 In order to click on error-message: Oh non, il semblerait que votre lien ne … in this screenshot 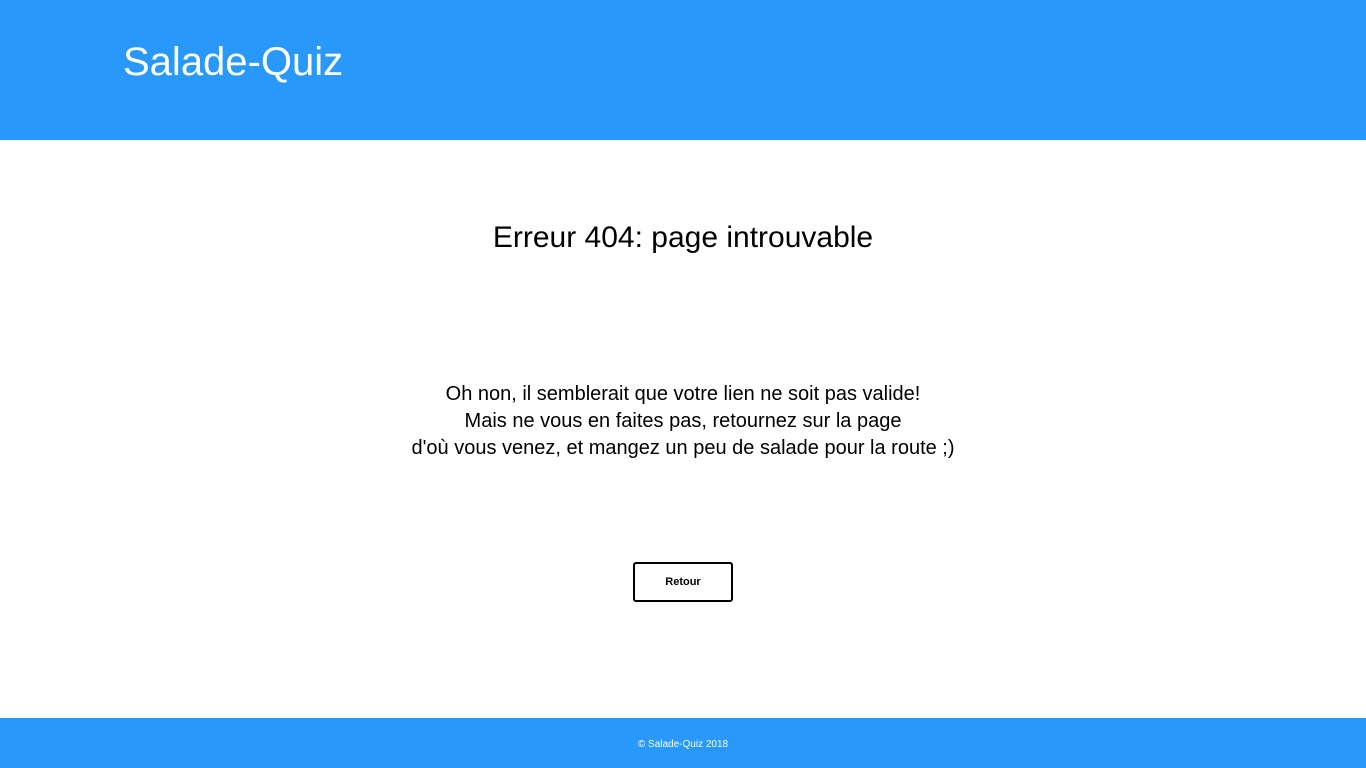, I will do `click(683, 421)`.